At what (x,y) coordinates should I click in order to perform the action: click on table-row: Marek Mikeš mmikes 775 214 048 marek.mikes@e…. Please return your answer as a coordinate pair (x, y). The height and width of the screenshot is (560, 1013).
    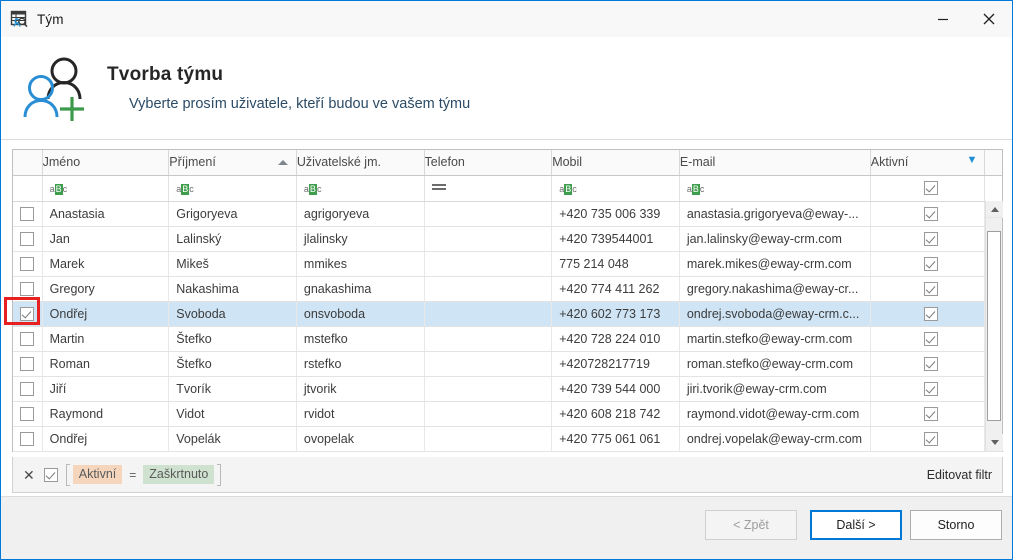
    Looking at the image, I should click on (507, 264).